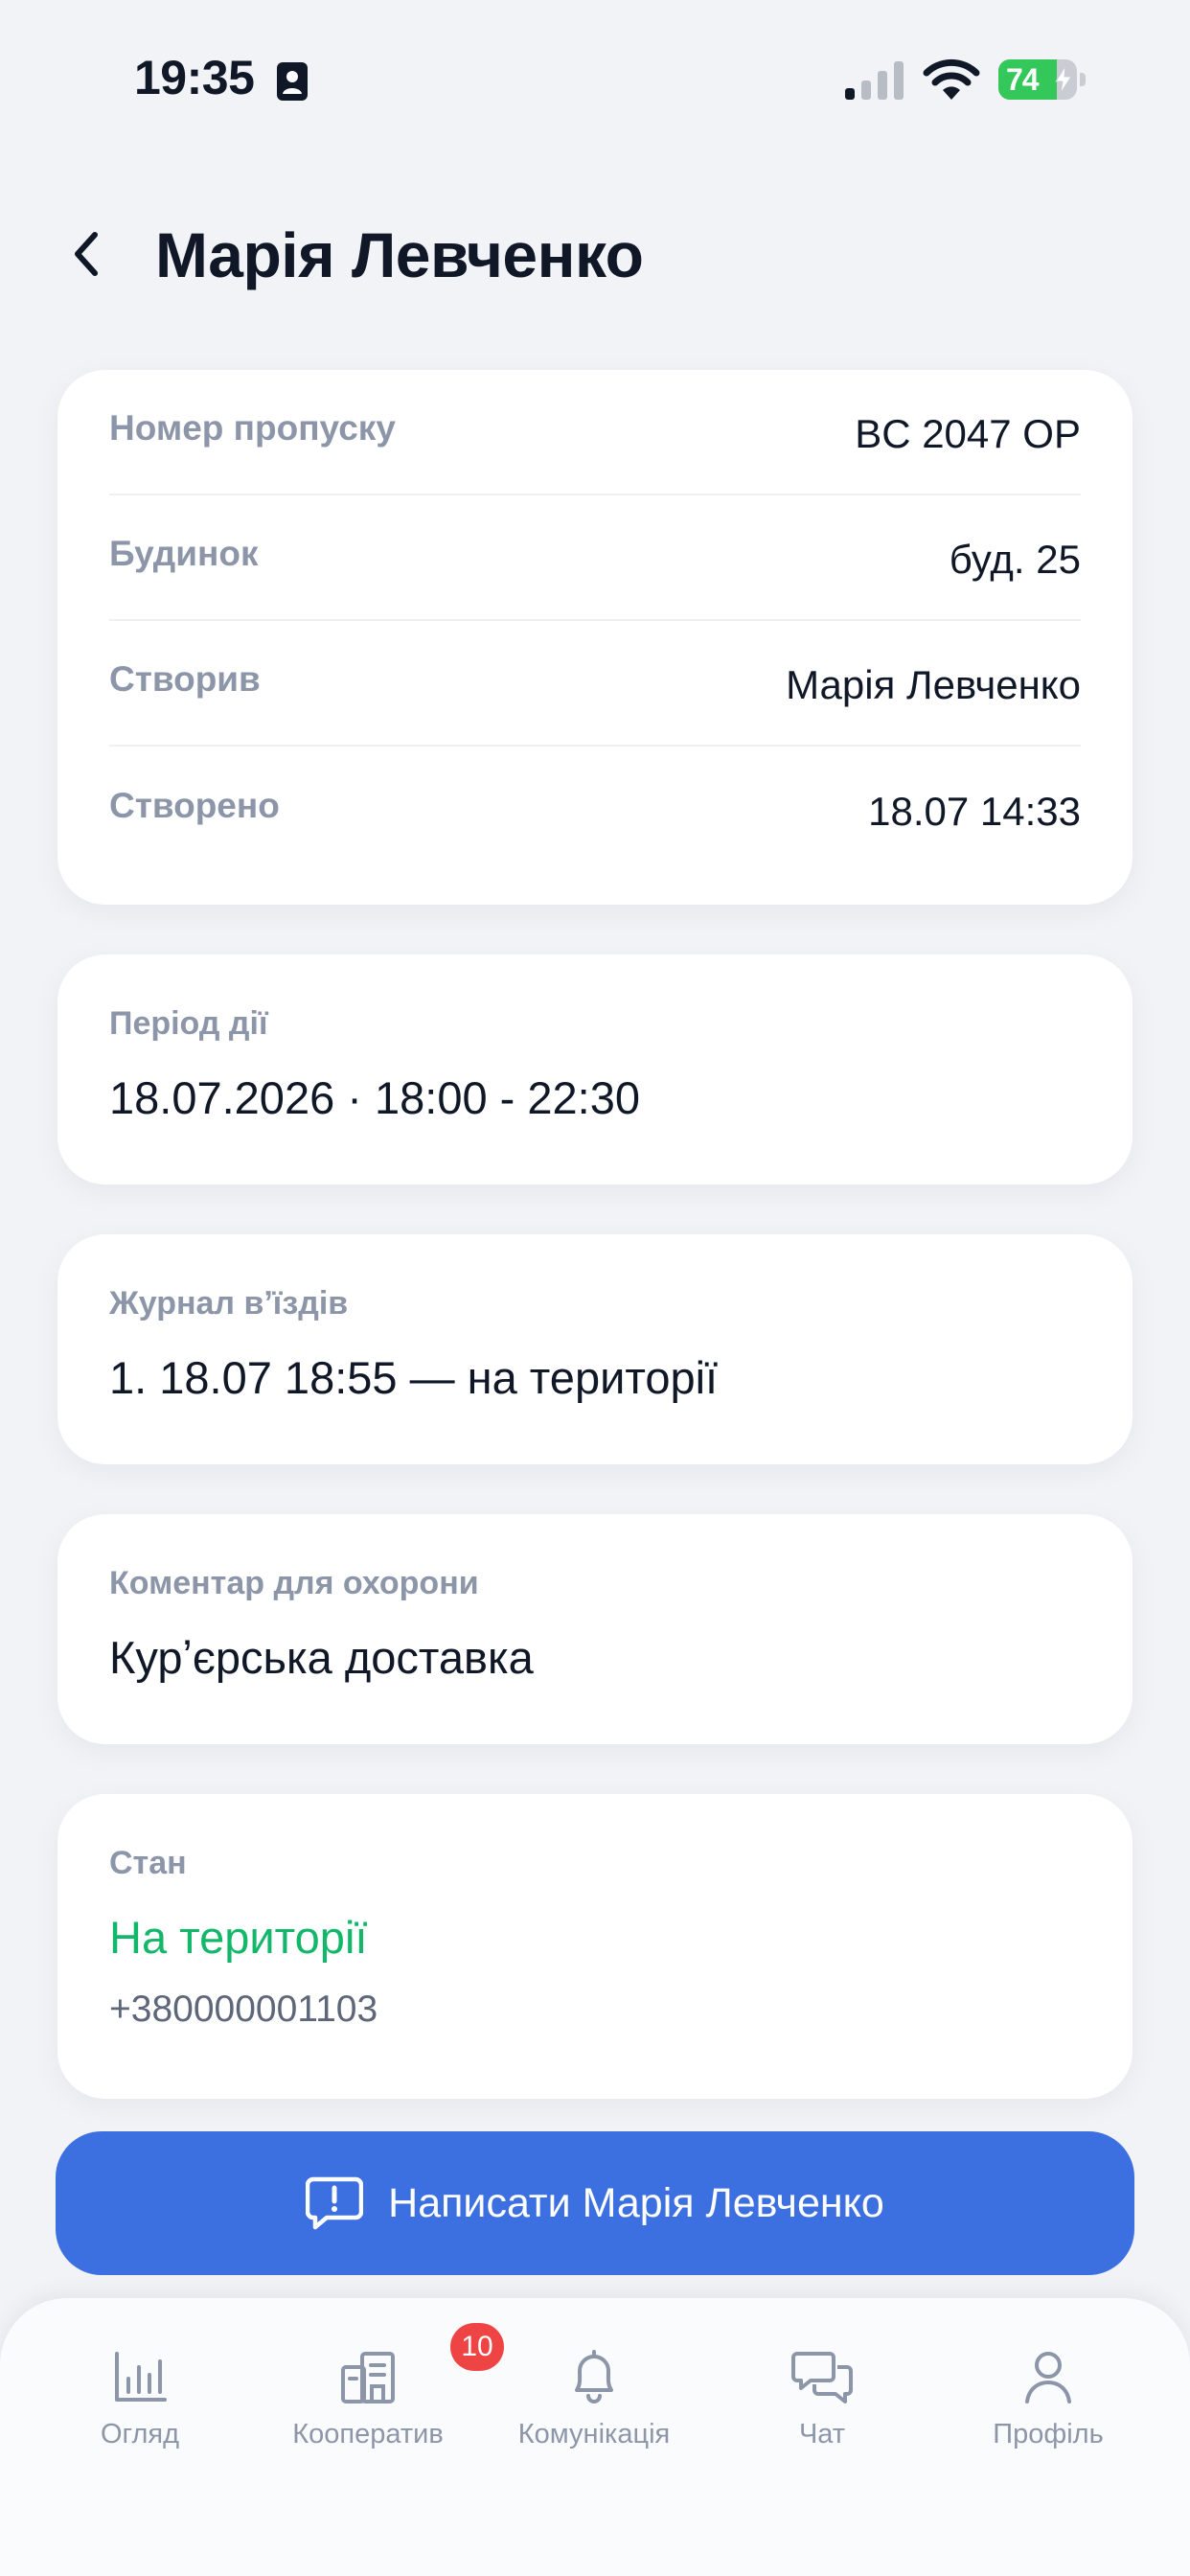 This screenshot has width=1190, height=2576. What do you see at coordinates (822, 2434) in the screenshot?
I see `tab-chat-label: Чат` at bounding box center [822, 2434].